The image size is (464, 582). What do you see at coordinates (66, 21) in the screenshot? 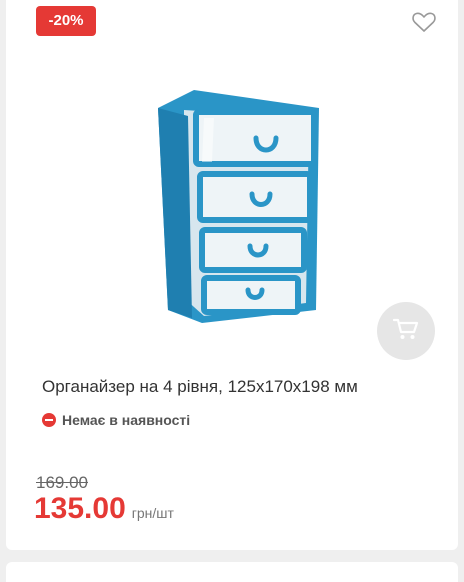
I see `discount-badge: -20%` at bounding box center [66, 21].